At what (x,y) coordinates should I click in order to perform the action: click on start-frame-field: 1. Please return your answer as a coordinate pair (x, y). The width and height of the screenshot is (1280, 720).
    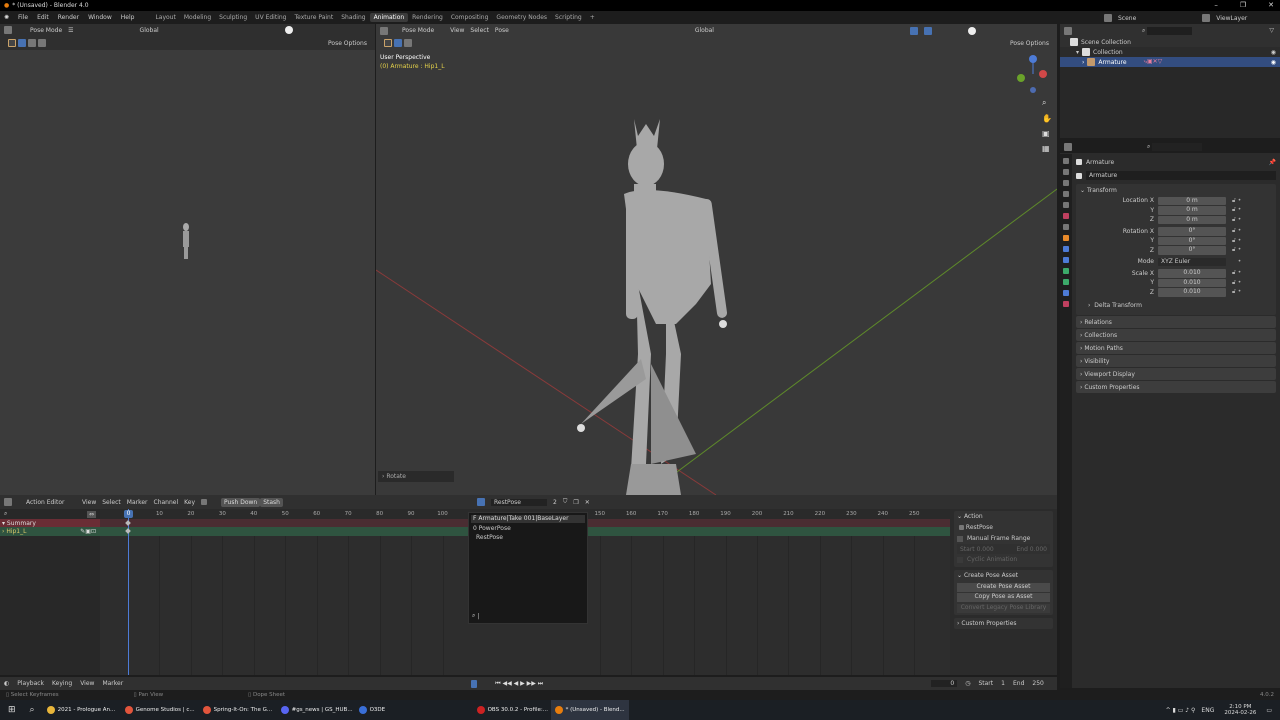
    Looking at the image, I should click on (1003, 683).